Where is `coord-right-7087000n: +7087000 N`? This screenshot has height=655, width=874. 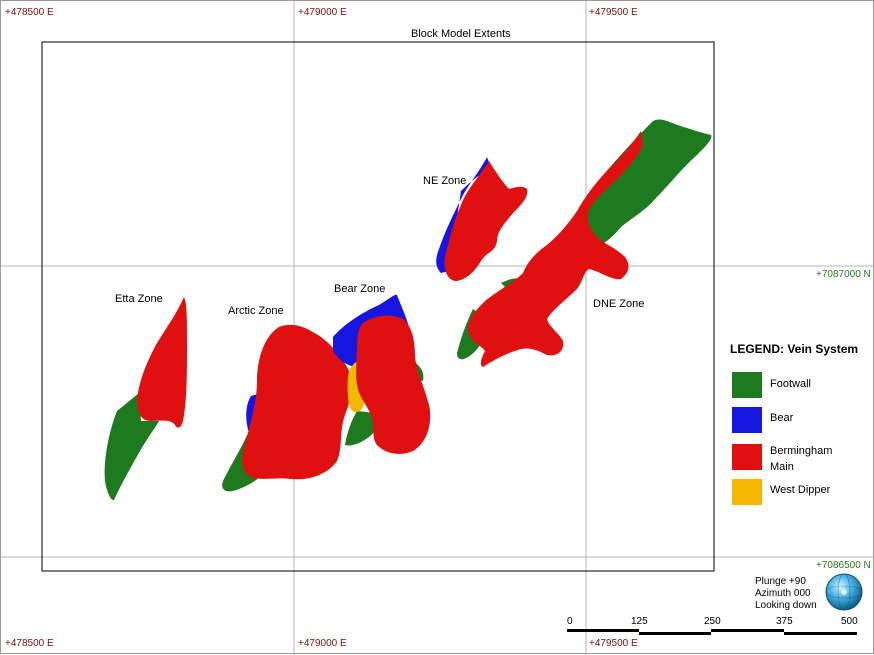
coord-right-7087000n: +7087000 N is located at coordinates (843, 274).